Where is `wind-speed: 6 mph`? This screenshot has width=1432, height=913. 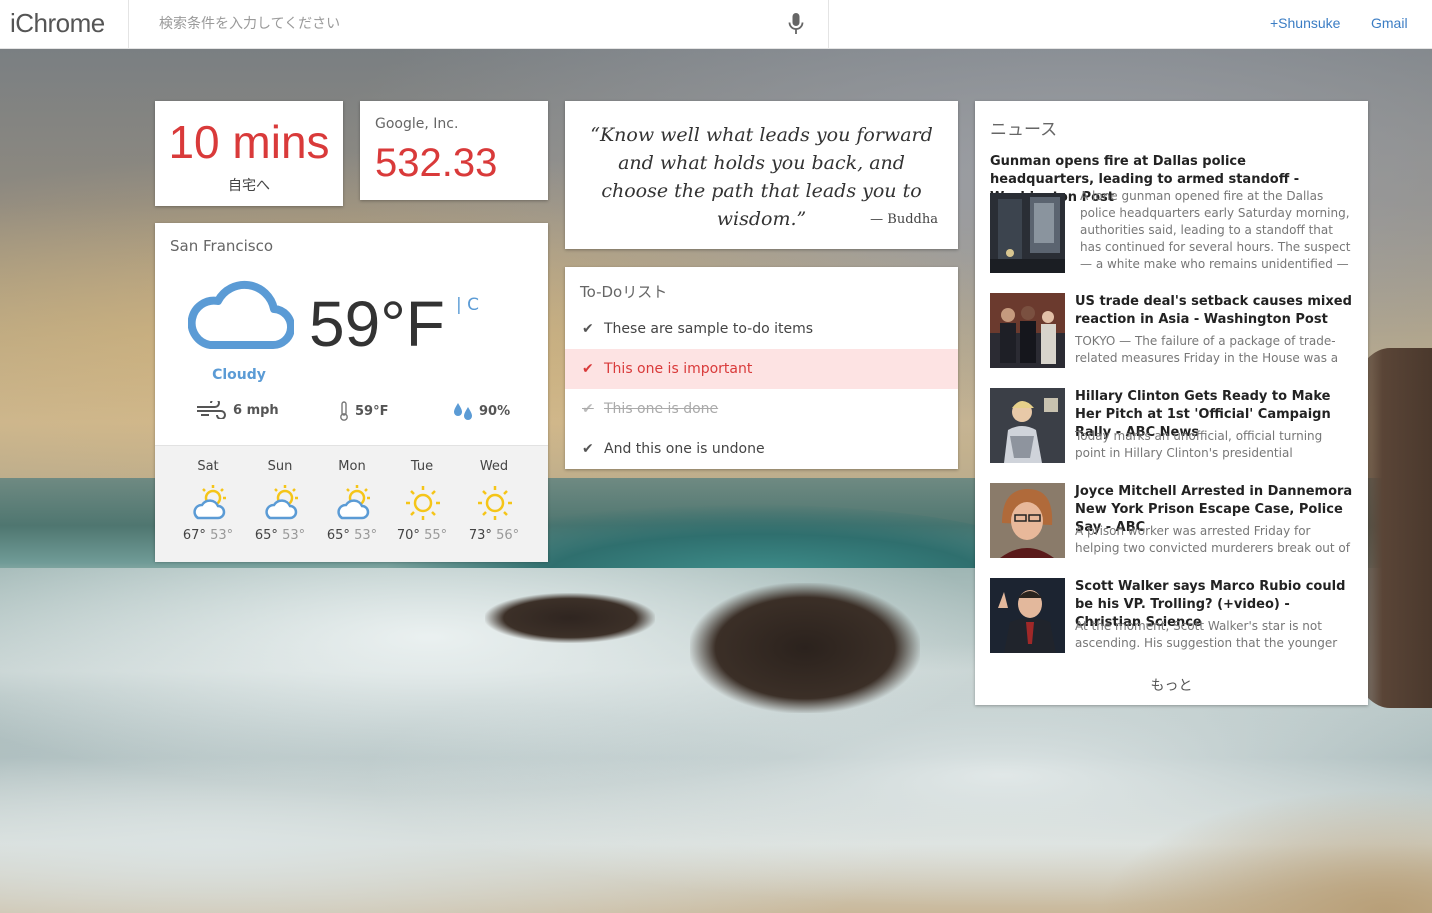 wind-speed: 6 mph is located at coordinates (256, 410).